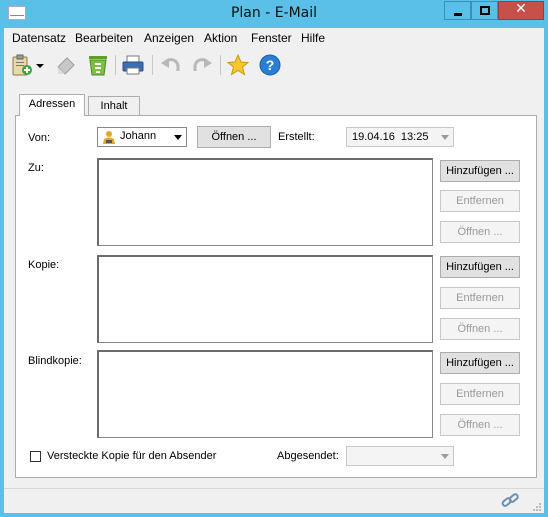  I want to click on tab-adressen: Adressen, so click(52, 105).